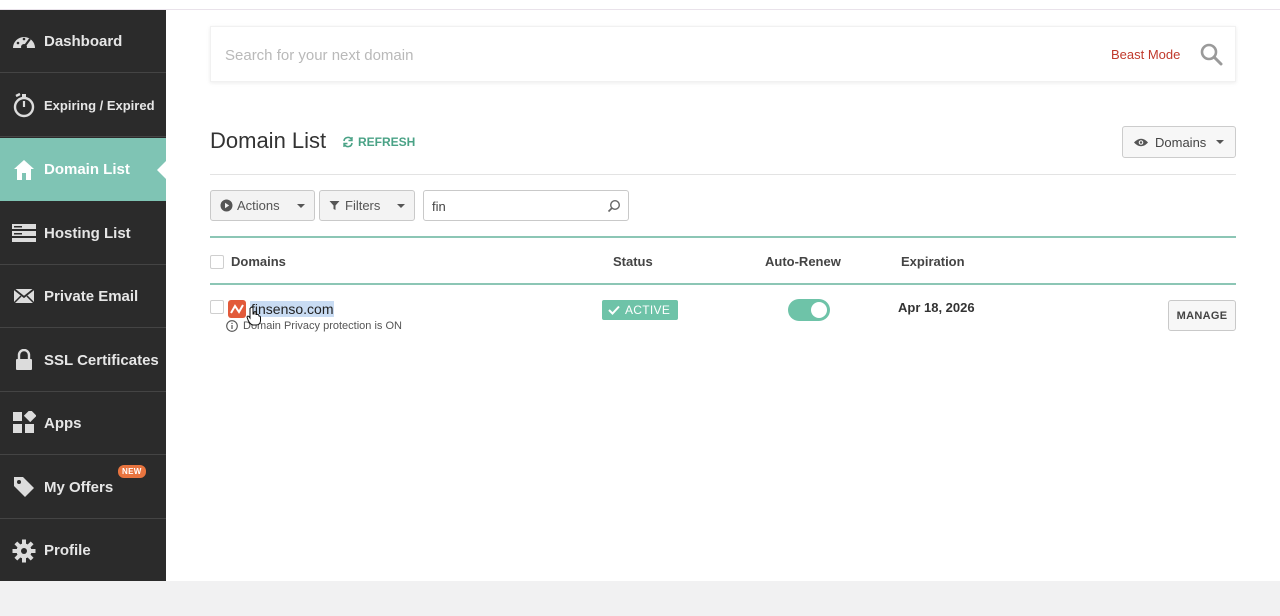 This screenshot has height=616, width=1280. Describe the element at coordinates (253, 316) in the screenshot. I see `hand-cursor-icon` at that location.